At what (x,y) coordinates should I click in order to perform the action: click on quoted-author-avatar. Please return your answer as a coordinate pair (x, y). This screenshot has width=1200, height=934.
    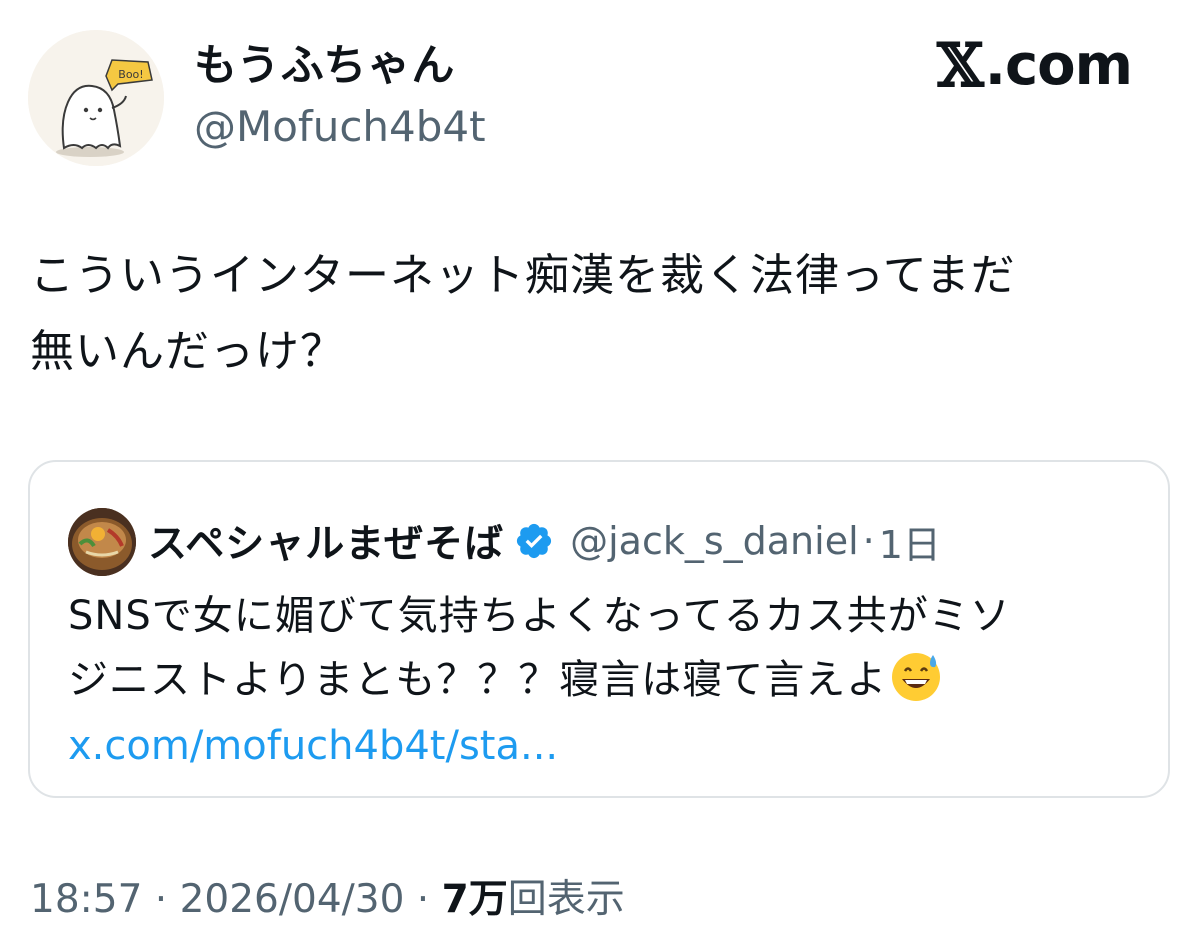
    Looking at the image, I should click on (102, 542).